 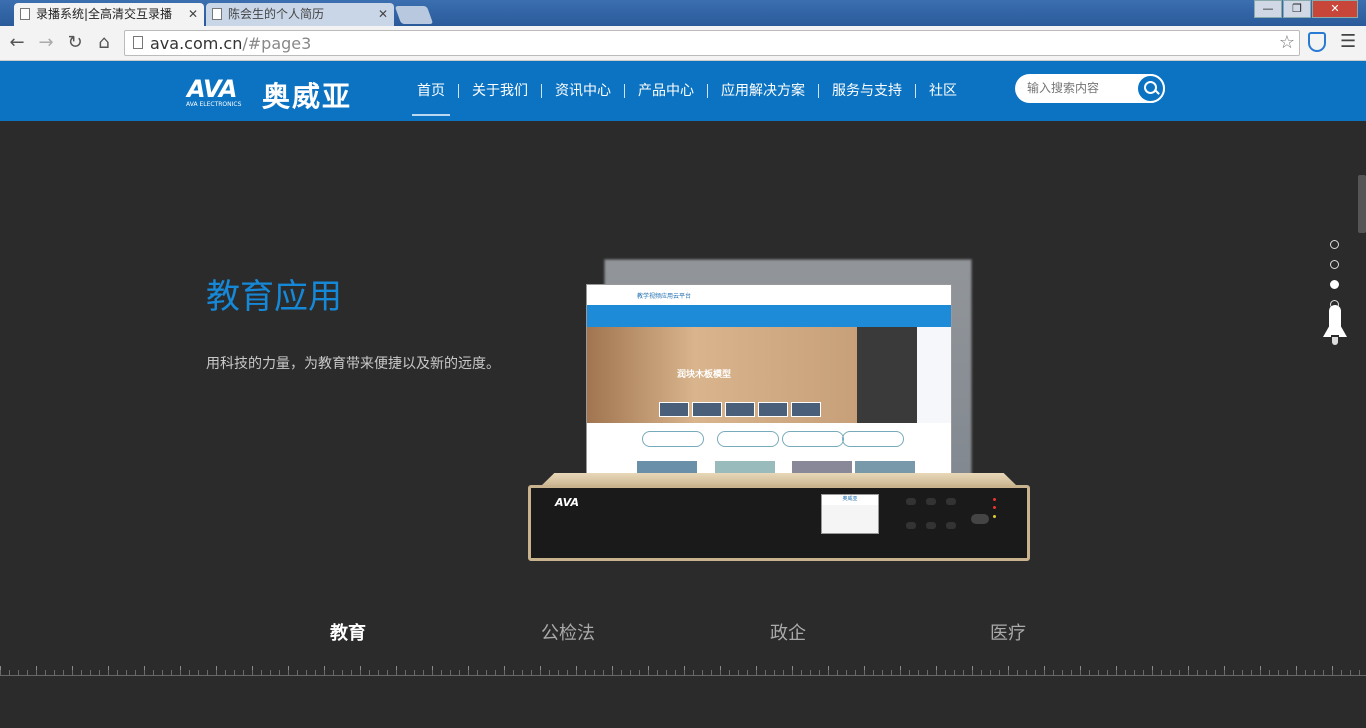 What do you see at coordinates (763, 91) in the screenshot?
I see `nav-item-solutions: 应用解决方案` at bounding box center [763, 91].